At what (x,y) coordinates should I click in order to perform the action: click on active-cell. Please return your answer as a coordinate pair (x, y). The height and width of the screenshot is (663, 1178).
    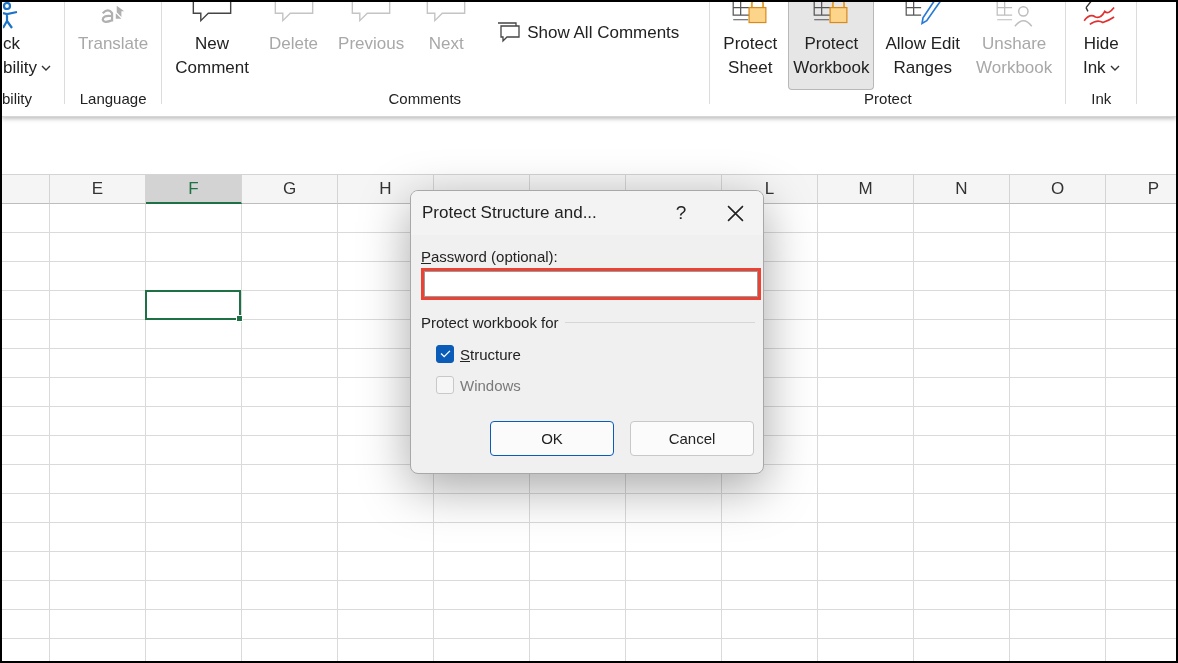
    Looking at the image, I should click on (193, 305).